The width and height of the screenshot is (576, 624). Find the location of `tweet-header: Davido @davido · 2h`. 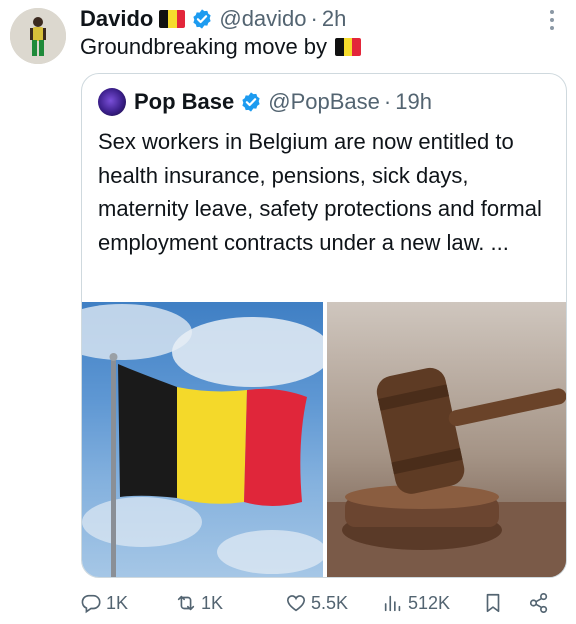

tweet-header: Davido @davido · 2h is located at coordinates (213, 19).